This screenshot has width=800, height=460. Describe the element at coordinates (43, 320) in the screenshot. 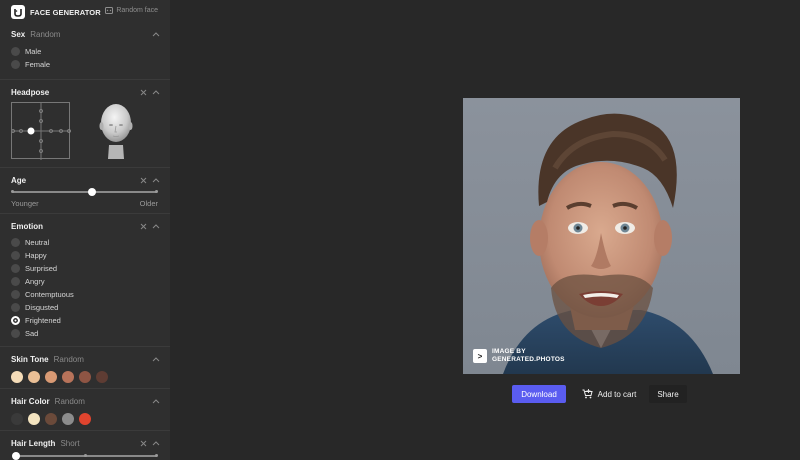

I see `option-label: Frightened` at that location.